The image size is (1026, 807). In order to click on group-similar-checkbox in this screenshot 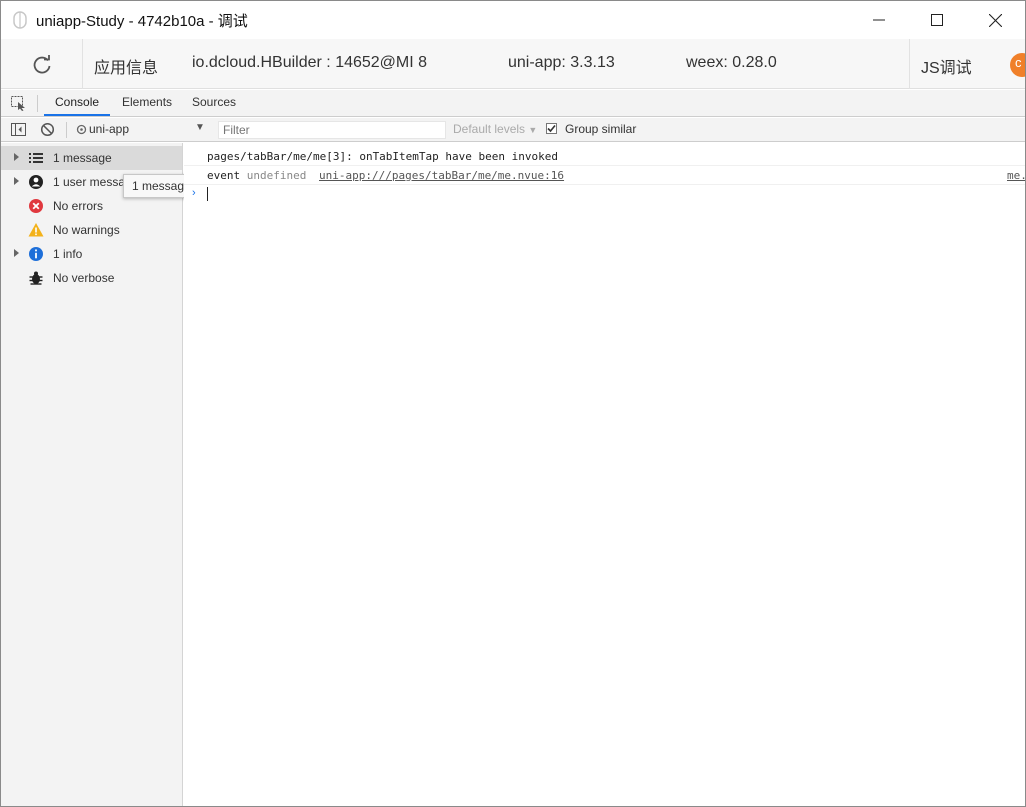, I will do `click(551, 128)`.